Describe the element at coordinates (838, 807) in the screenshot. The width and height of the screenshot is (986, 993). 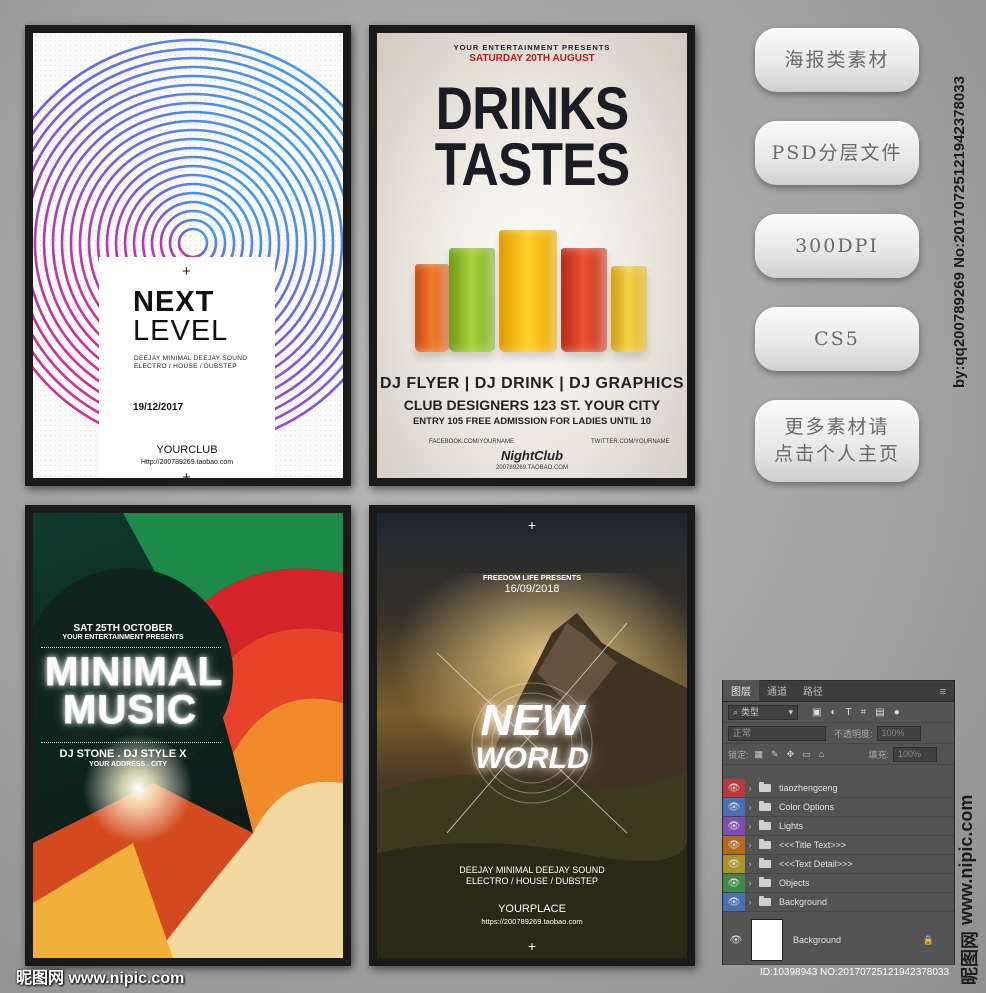
I see `layer-row: 👁 › Color Options` at that location.